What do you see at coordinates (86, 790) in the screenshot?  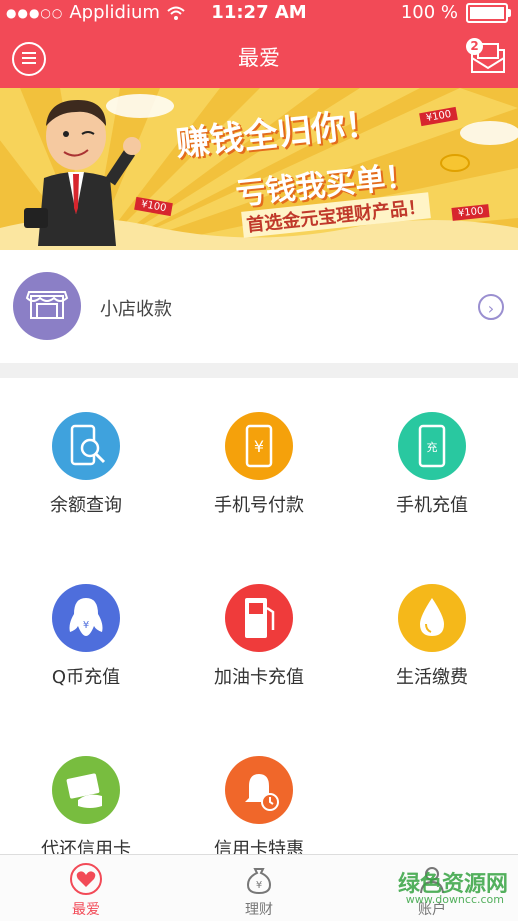 I see `card-hand-icon` at bounding box center [86, 790].